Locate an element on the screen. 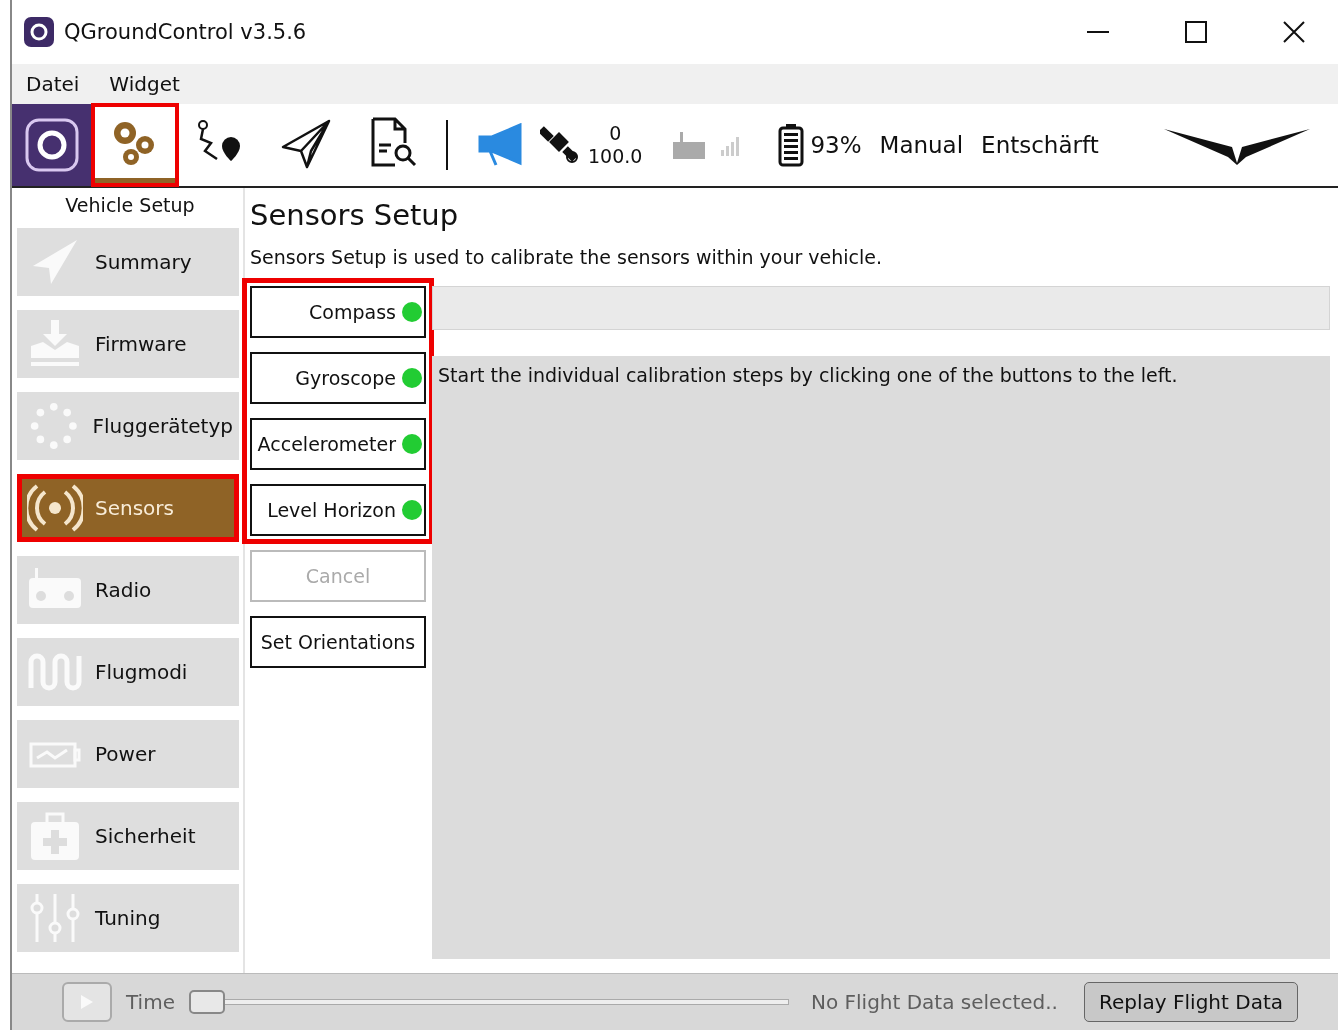  time-slider is located at coordinates (488, 1002).